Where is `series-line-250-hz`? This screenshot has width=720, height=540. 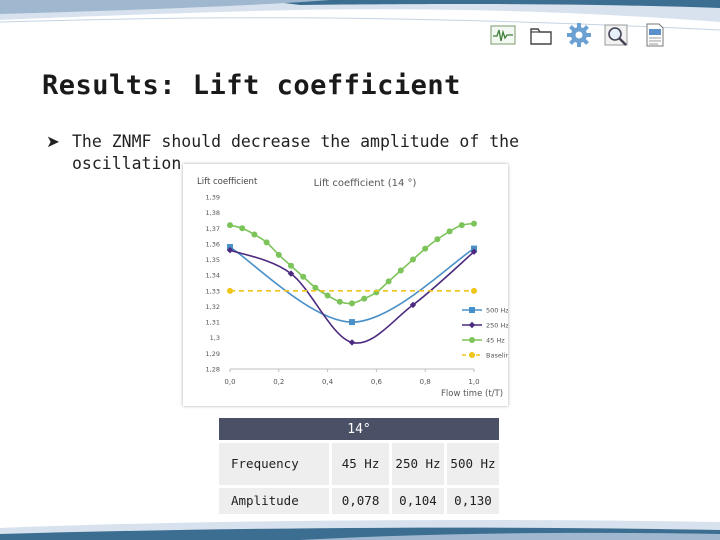 series-line-250-hz is located at coordinates (352, 296).